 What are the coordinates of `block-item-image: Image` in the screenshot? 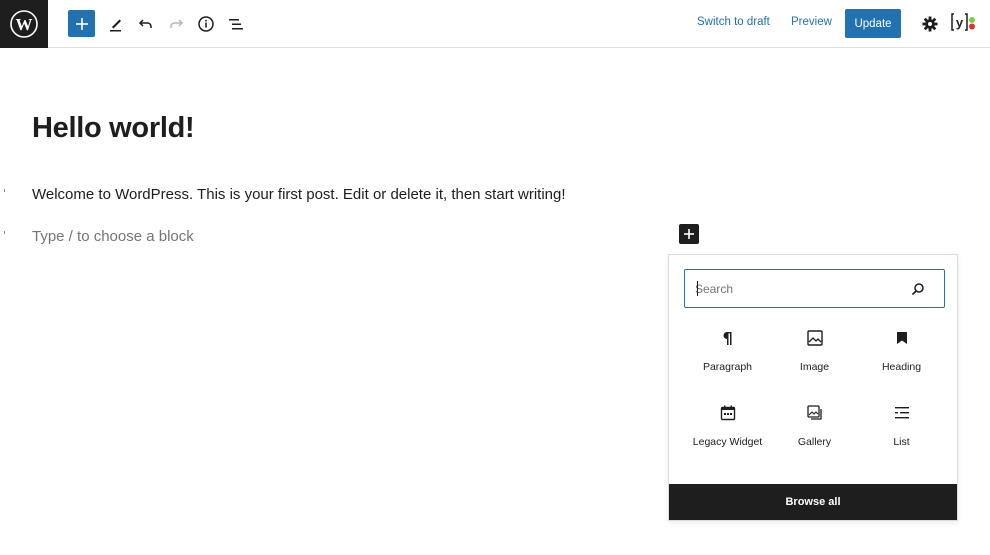 It's located at (814, 362).